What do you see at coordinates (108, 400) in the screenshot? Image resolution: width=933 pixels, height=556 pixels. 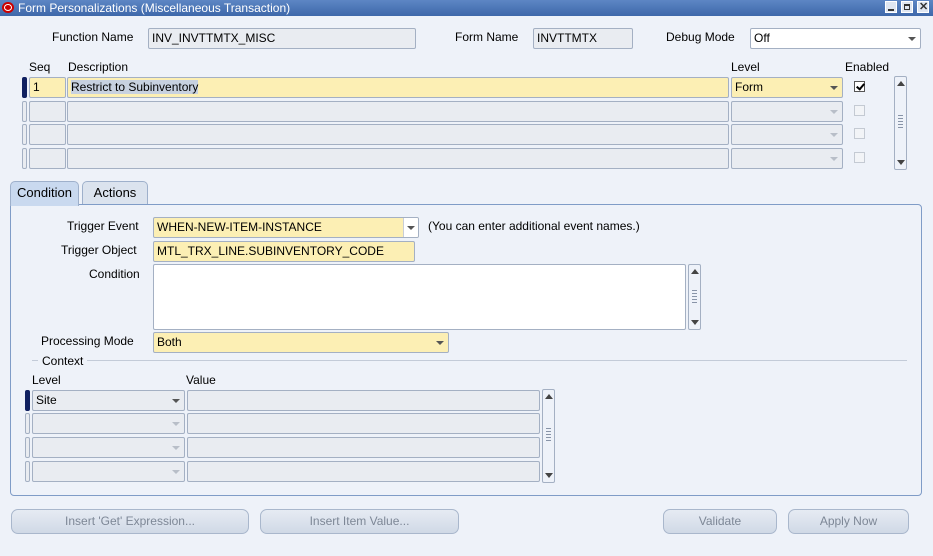 I see `context-level-select: Site` at bounding box center [108, 400].